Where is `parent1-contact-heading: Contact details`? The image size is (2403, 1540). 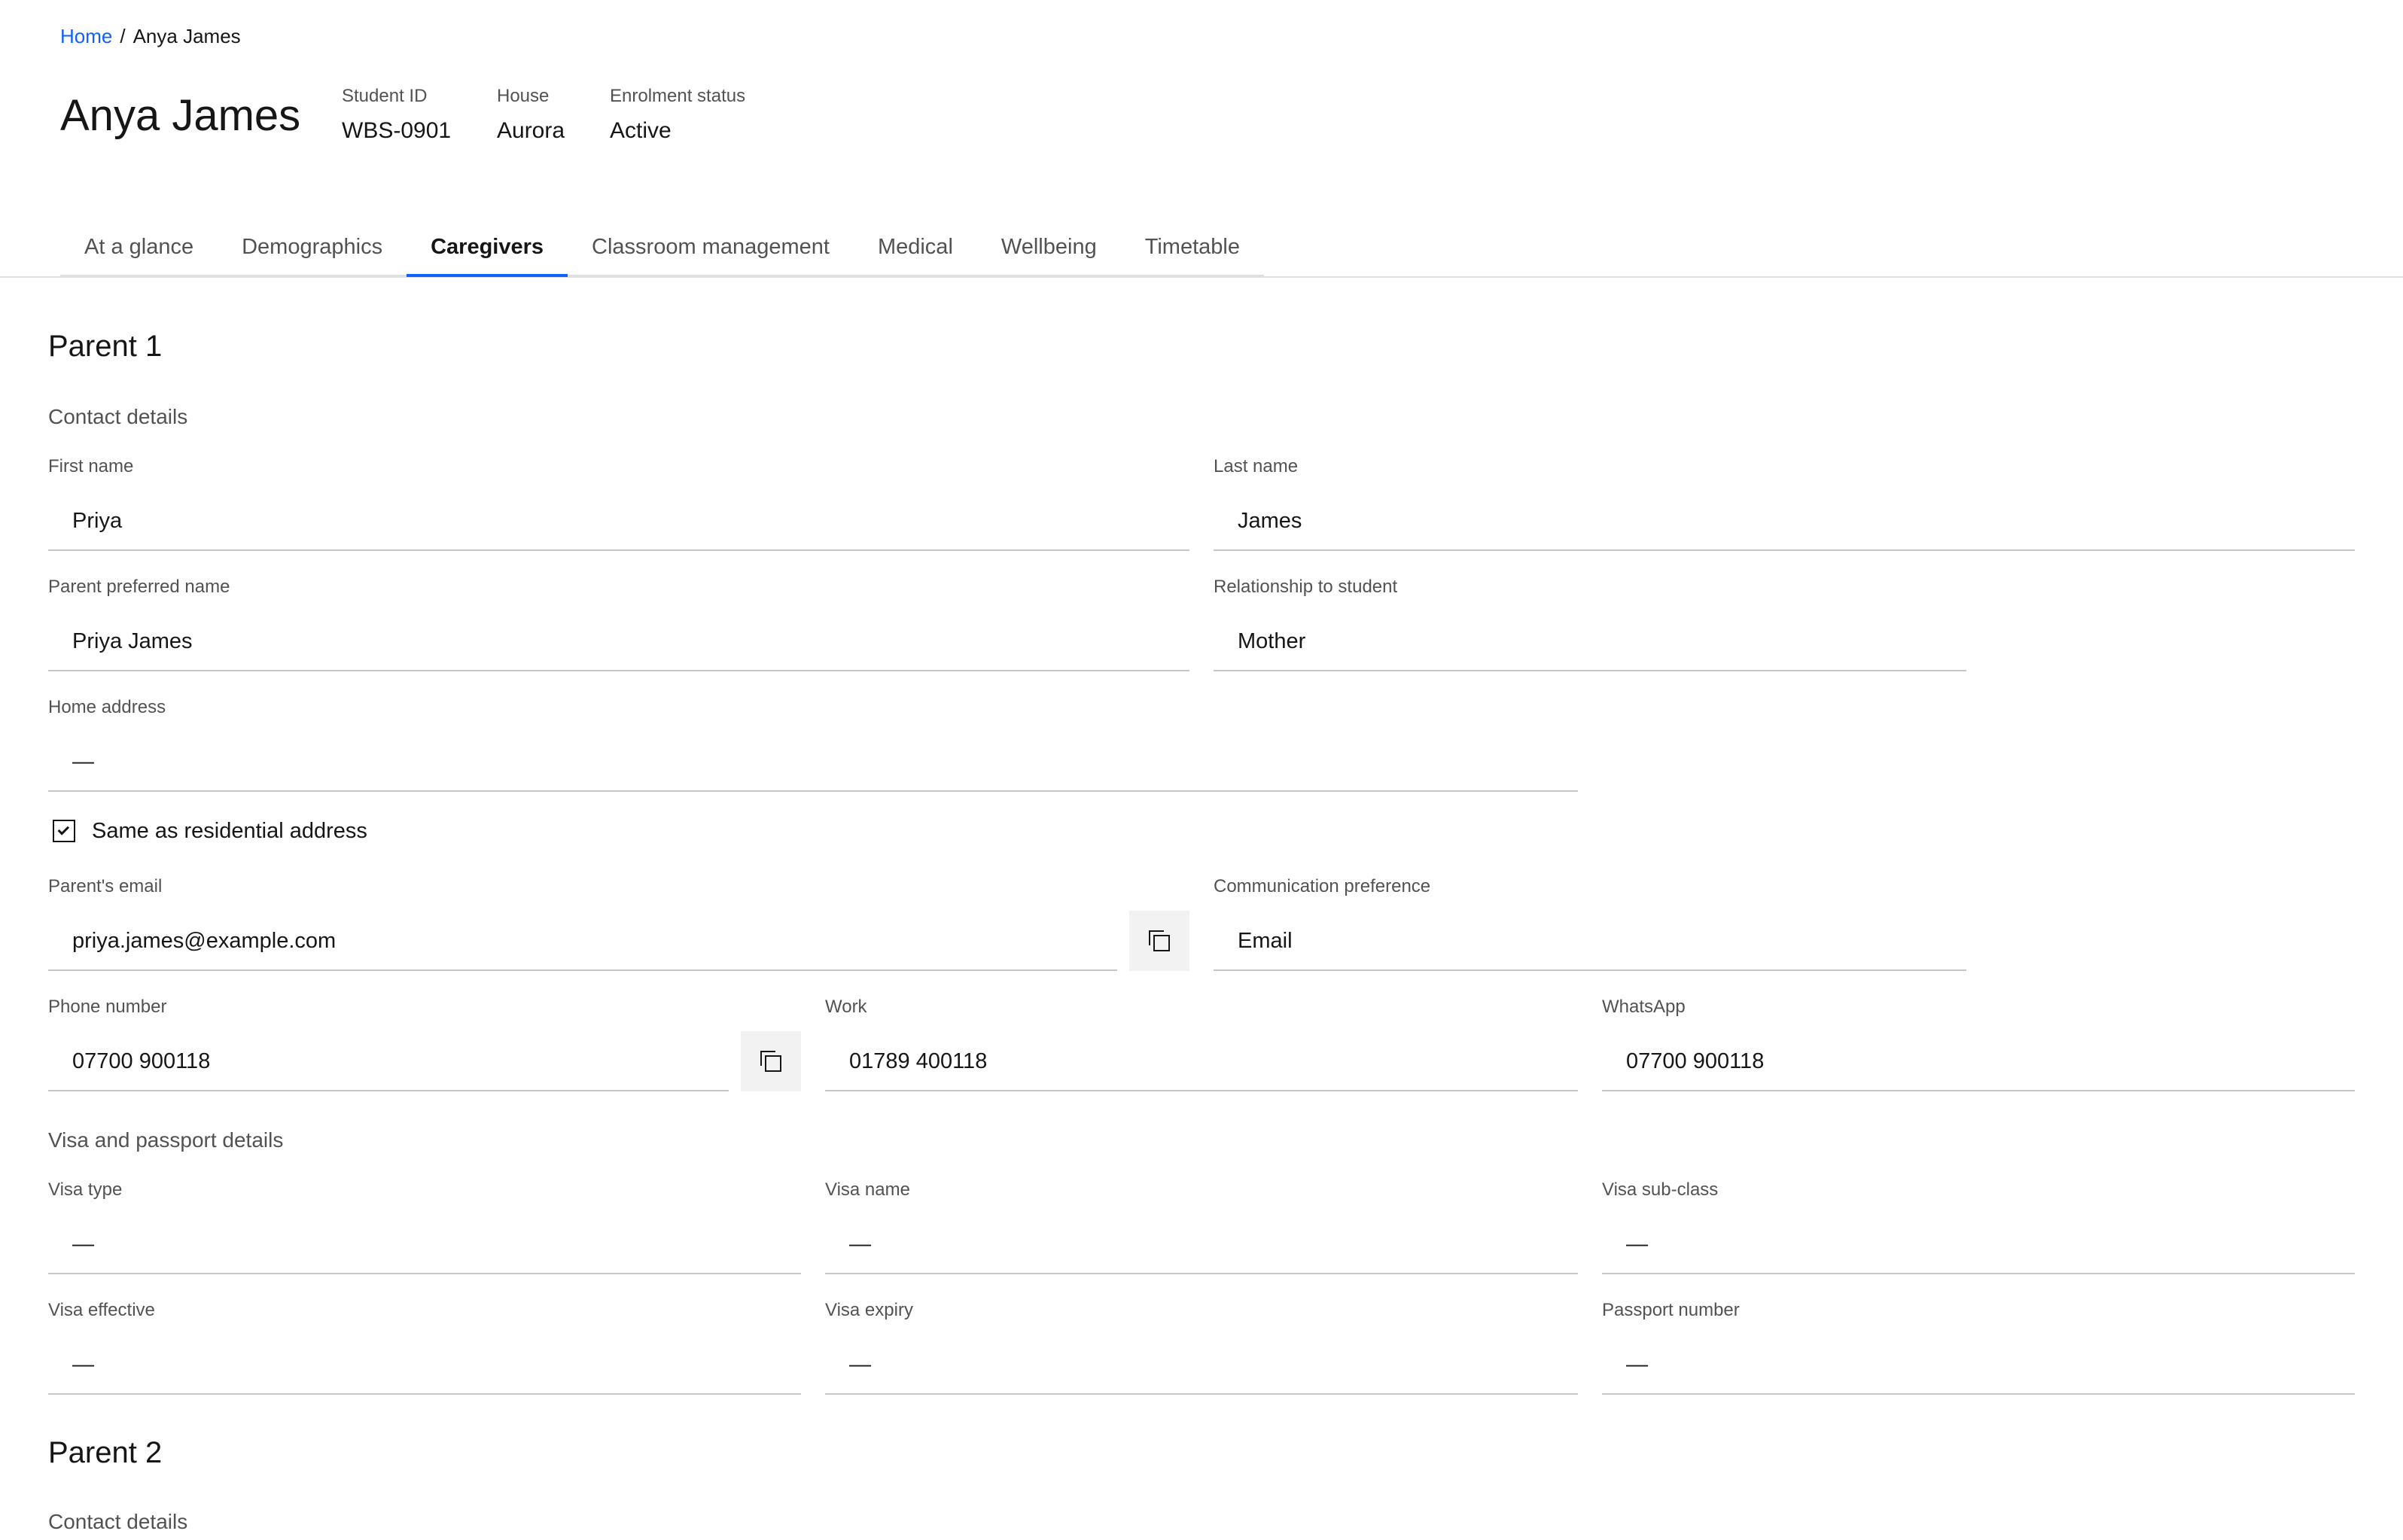 parent1-contact-heading: Contact details is located at coordinates (118, 416).